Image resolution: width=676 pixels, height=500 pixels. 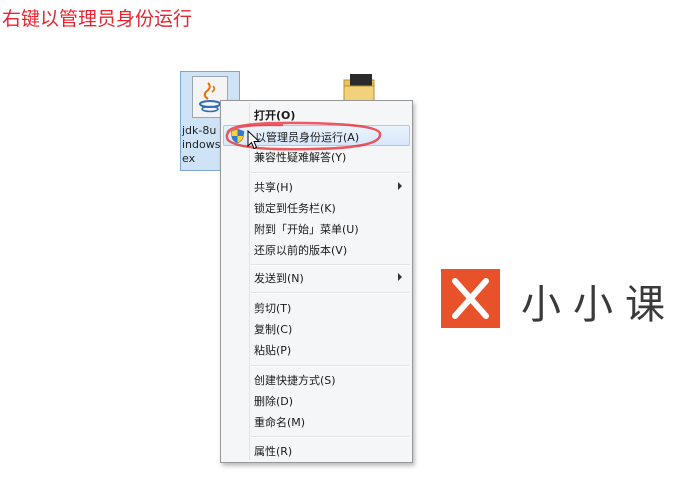 What do you see at coordinates (598, 305) in the screenshot?
I see `brand-name: 小小课` at bounding box center [598, 305].